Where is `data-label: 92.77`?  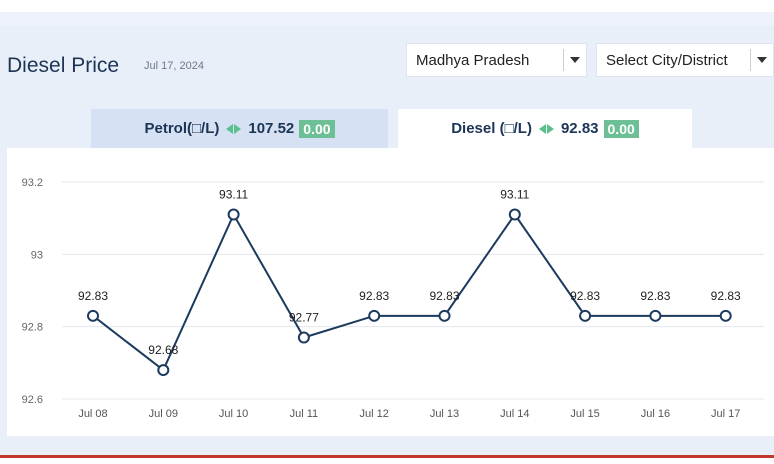
data-label: 92.77 is located at coordinates (304, 318).